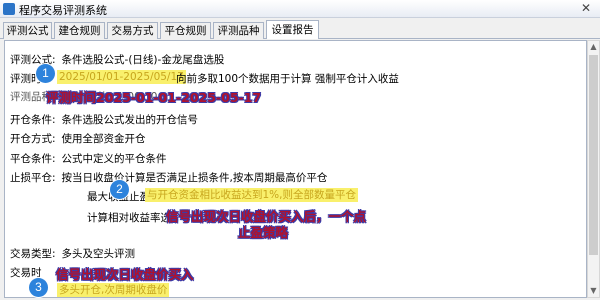  Describe the element at coordinates (9, 9) in the screenshot. I see `app-icon` at that location.